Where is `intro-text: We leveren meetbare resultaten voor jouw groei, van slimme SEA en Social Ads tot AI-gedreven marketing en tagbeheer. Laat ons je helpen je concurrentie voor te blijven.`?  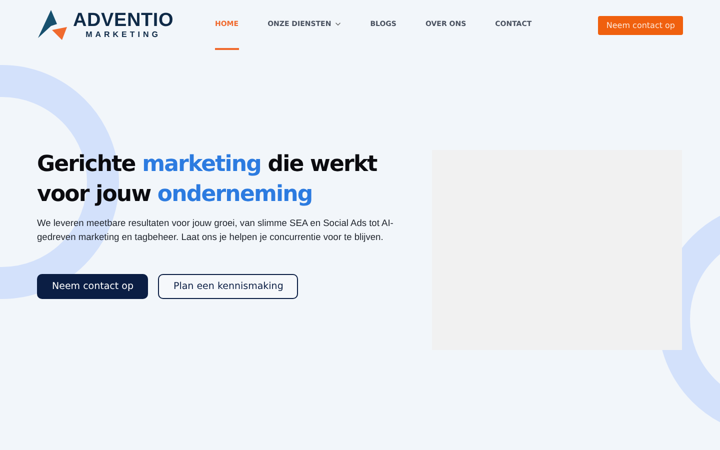 intro-text: We leveren meetbare resultaten voor jouw groei, van slimme SEA en Social Ads tot AI-gedreven marketing en tagbeheer. Laat ons je helpen je concurrentie voor te blijven. is located at coordinates (215, 230).